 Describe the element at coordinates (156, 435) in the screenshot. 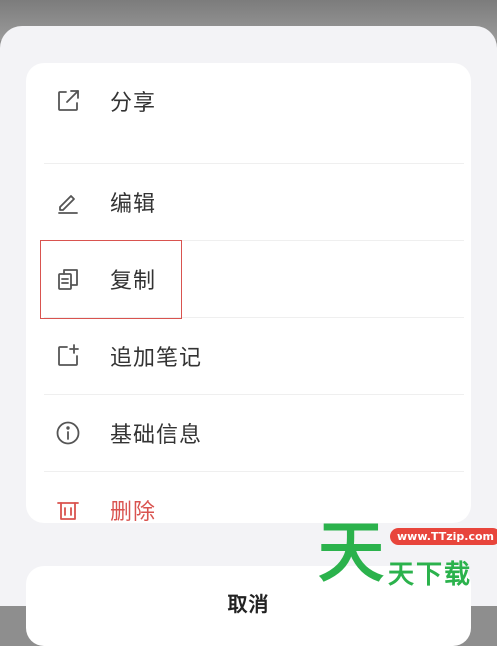

I see `menu-item-label: 基础信息` at that location.